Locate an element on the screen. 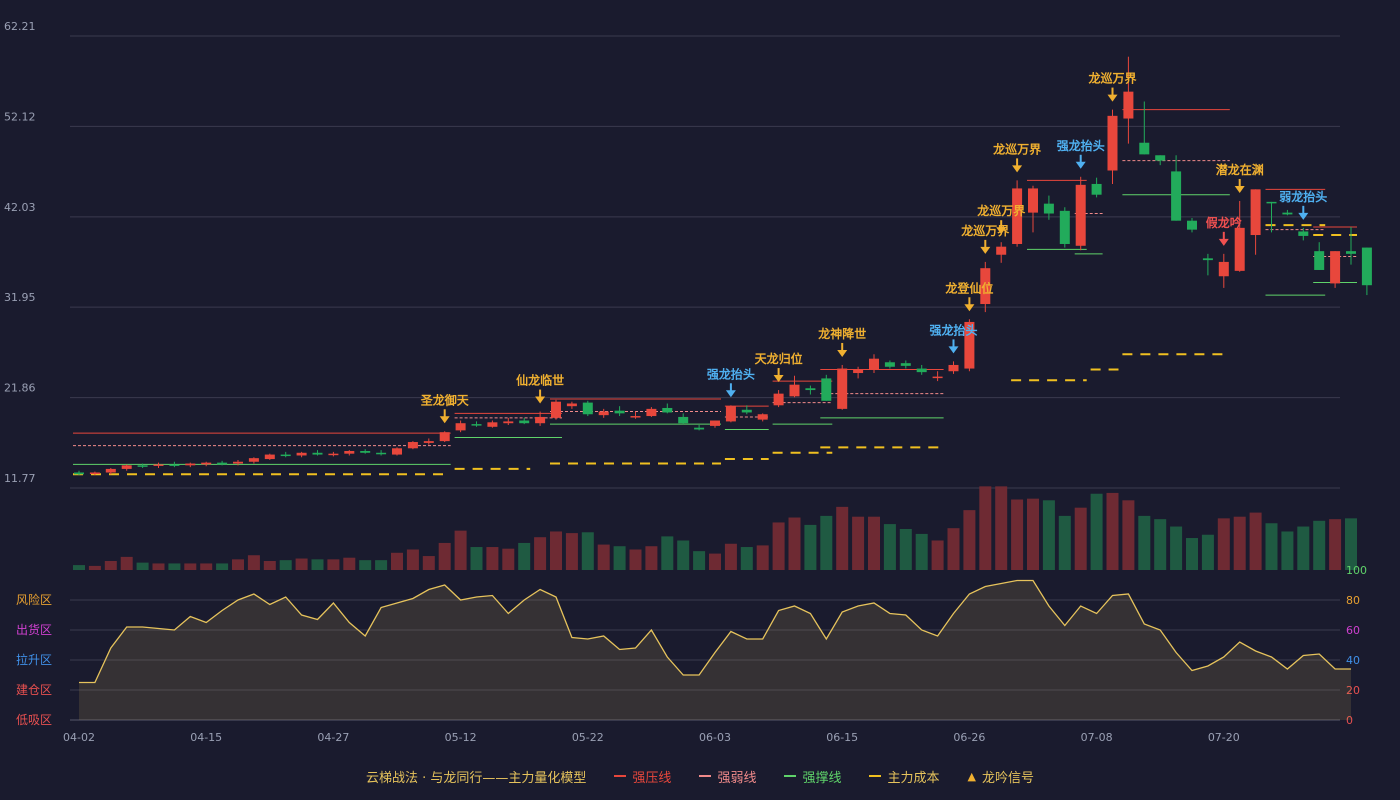 The width and height of the screenshot is (1400, 800). price-axis: 62.21 52.12 42.03 31.95 21.86 11.77 is located at coordinates (20, 252).